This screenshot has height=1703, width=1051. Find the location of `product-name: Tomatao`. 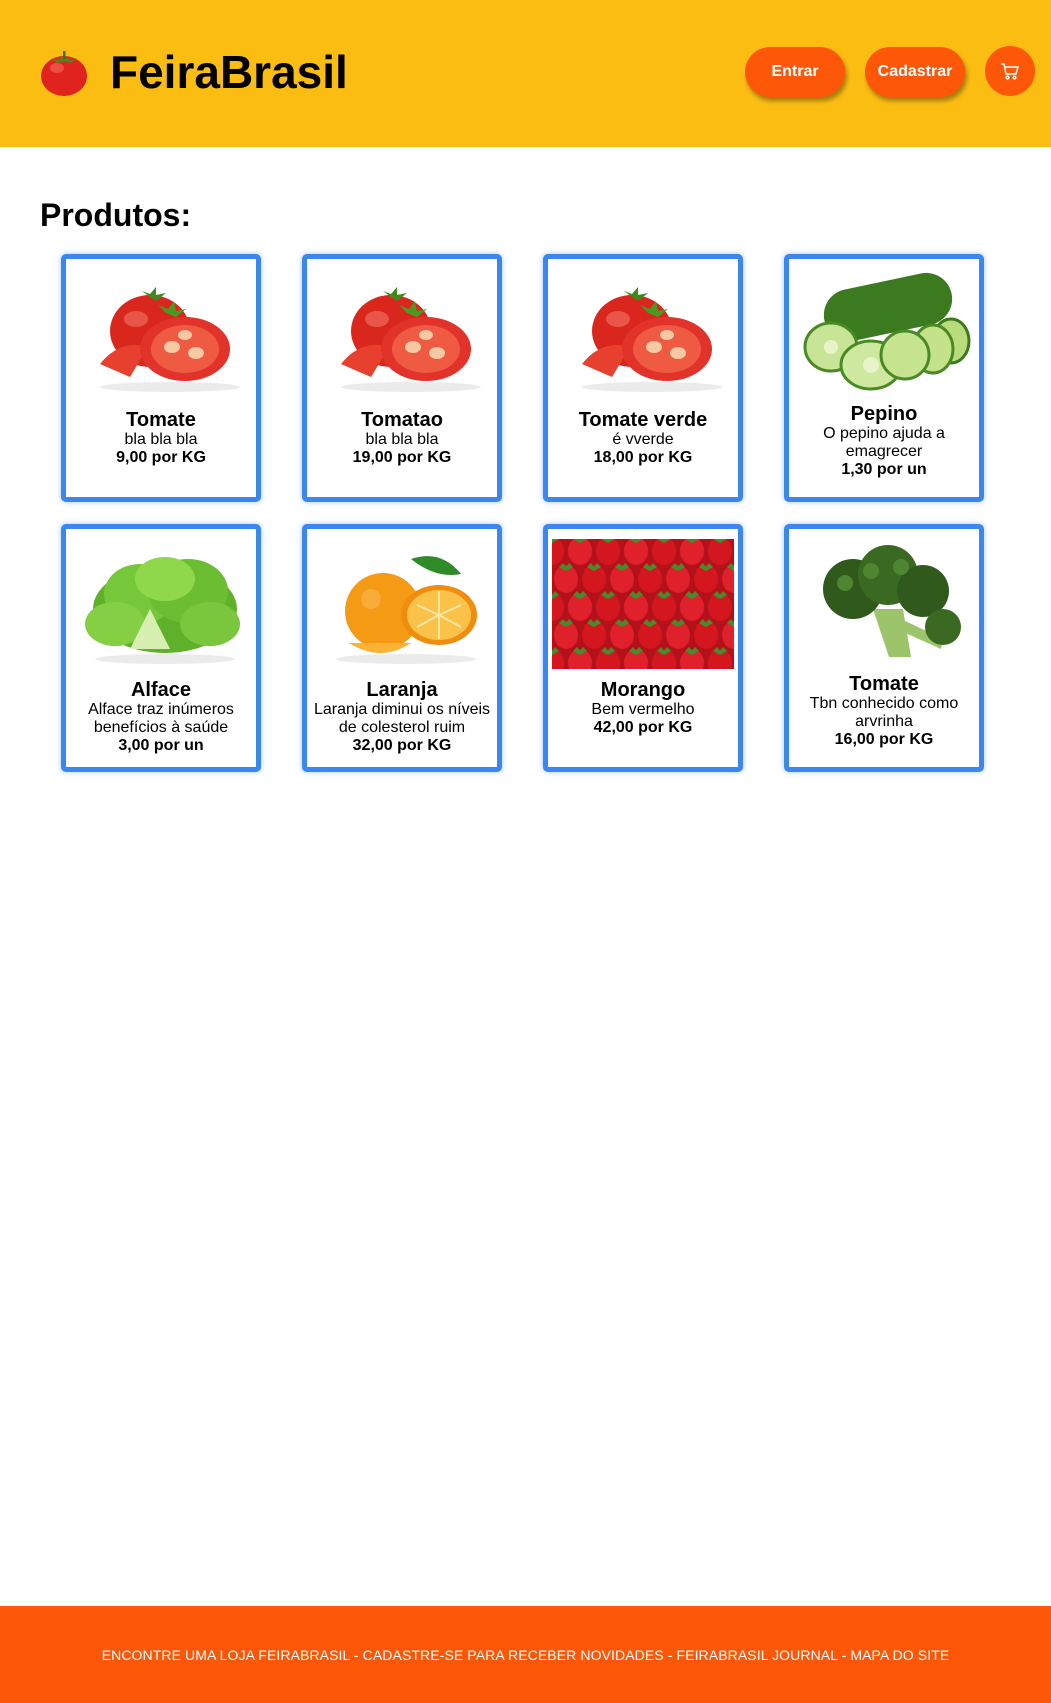

product-name: Tomatao is located at coordinates (402, 420).